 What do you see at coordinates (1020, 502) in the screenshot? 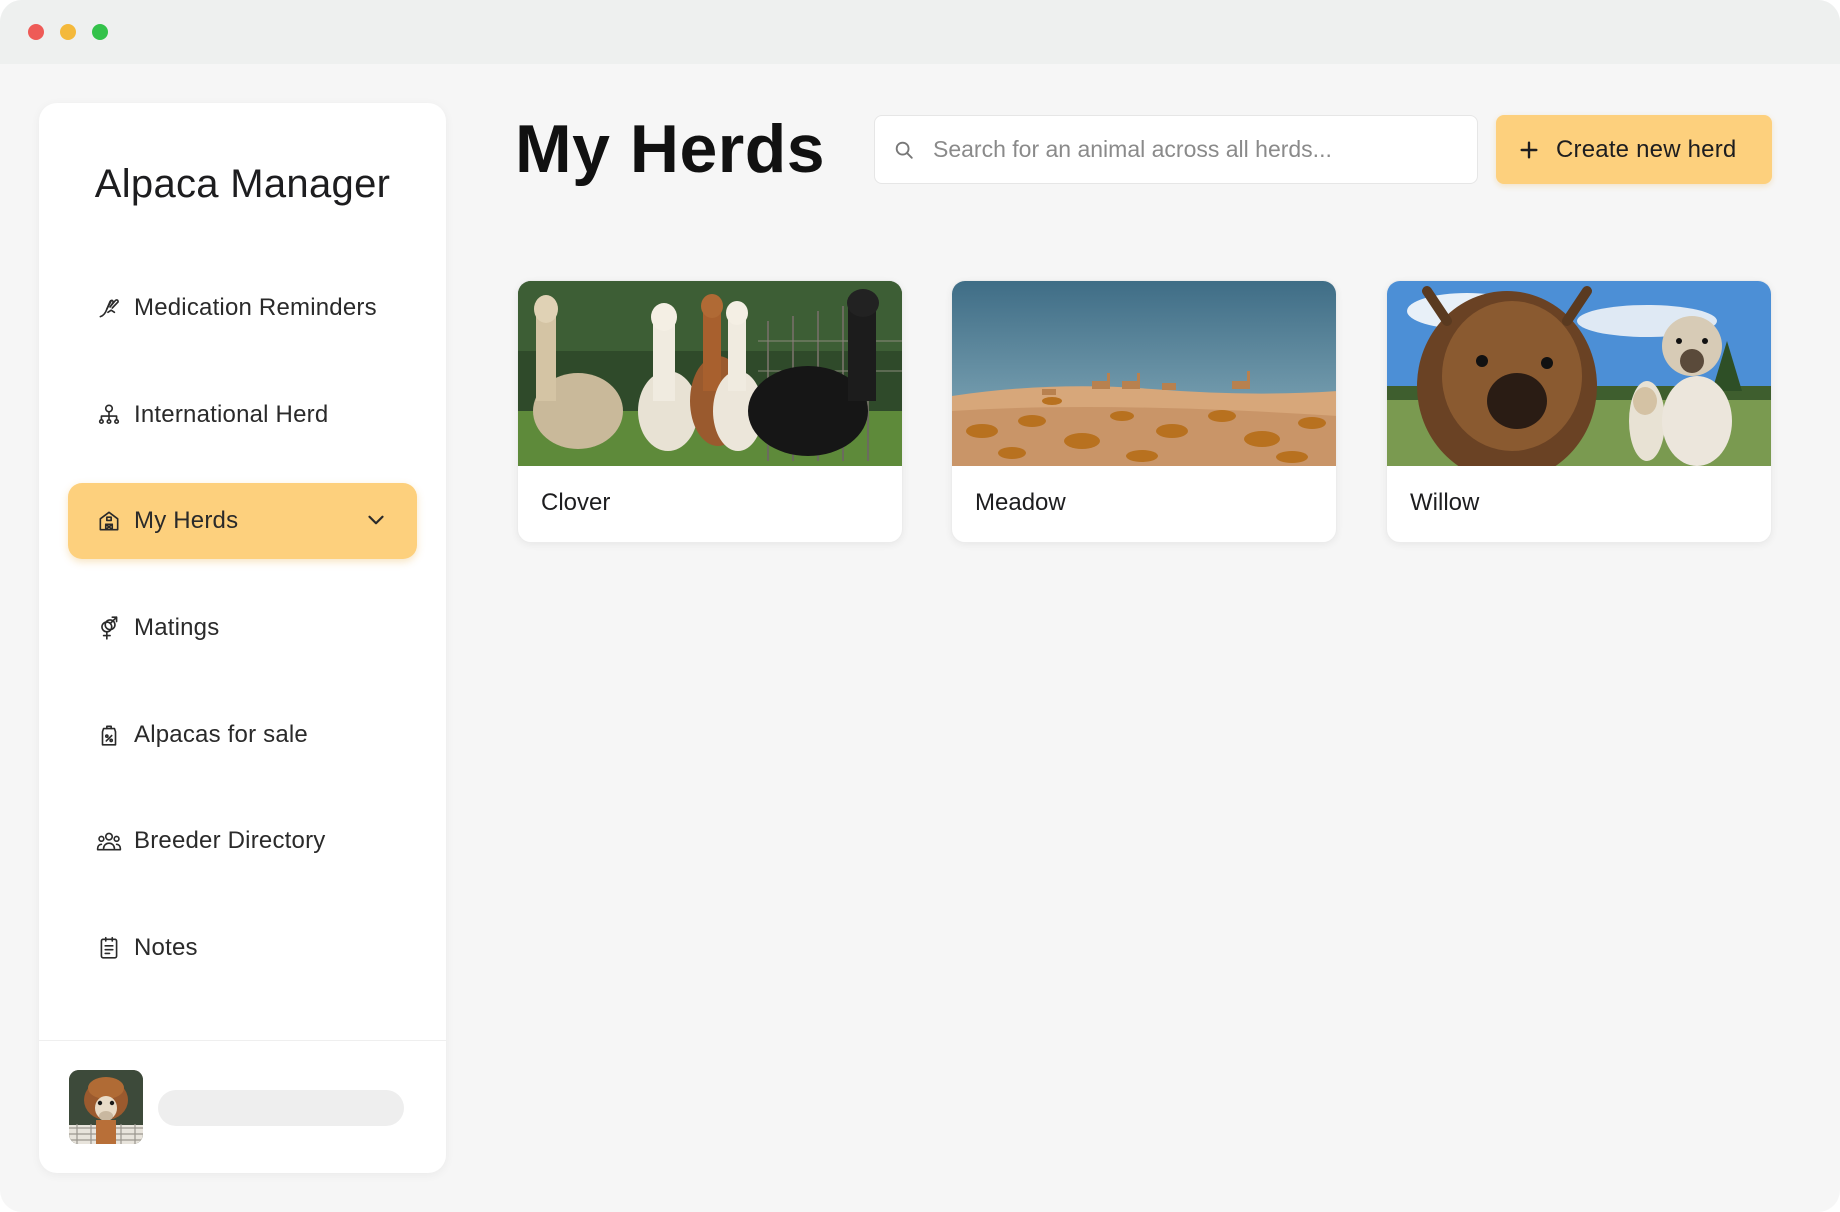
I see `herd-name: Meadow` at bounding box center [1020, 502].